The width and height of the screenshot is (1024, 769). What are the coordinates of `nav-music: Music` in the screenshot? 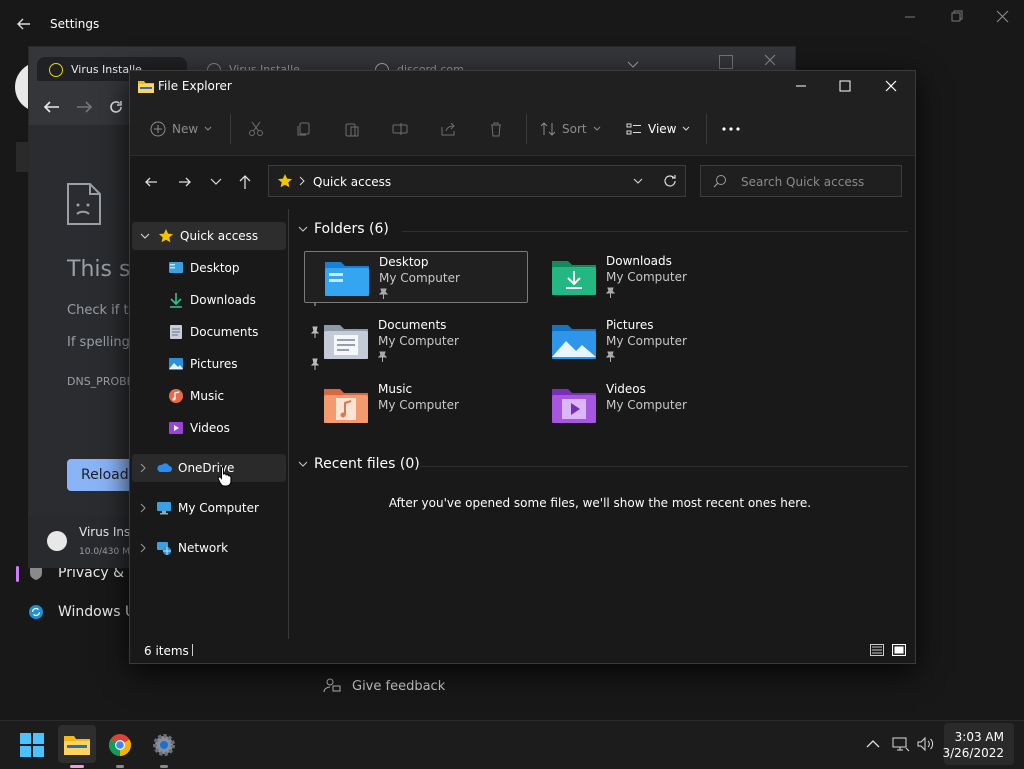 It's located at (227, 396).